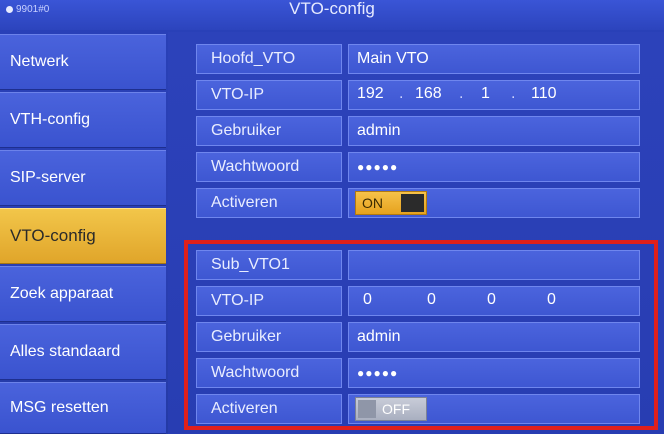 The image size is (664, 434). What do you see at coordinates (39, 61) in the screenshot?
I see `sidebar-item-label: Netwerk` at bounding box center [39, 61].